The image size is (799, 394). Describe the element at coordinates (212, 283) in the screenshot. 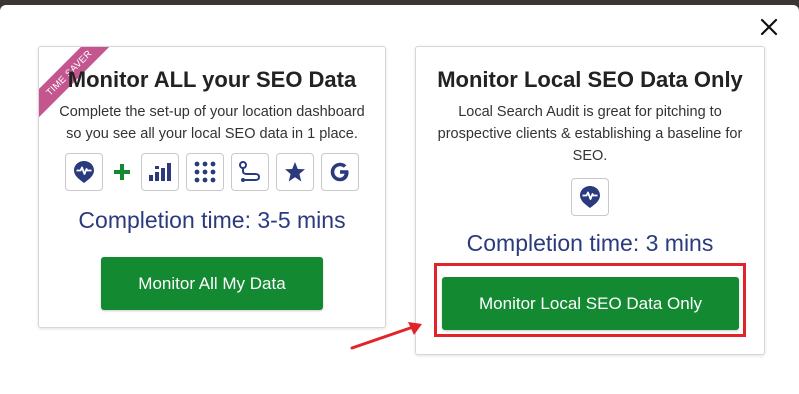

I see `monitor-all-data-button: Monitor All My Data` at that location.